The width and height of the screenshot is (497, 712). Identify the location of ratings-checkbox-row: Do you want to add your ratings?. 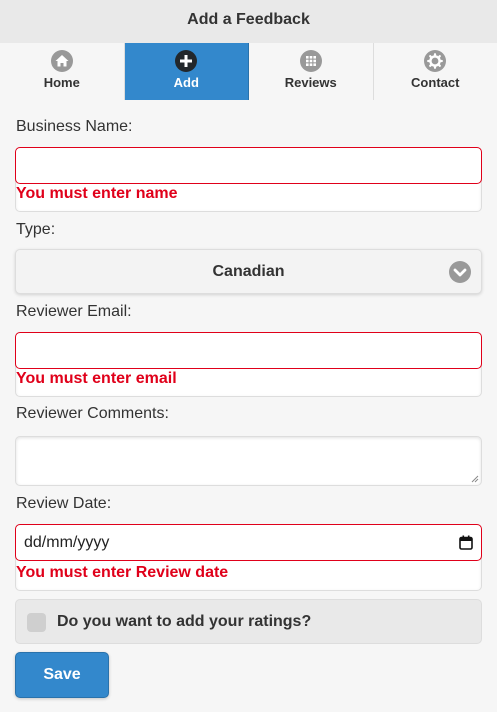
(248, 621).